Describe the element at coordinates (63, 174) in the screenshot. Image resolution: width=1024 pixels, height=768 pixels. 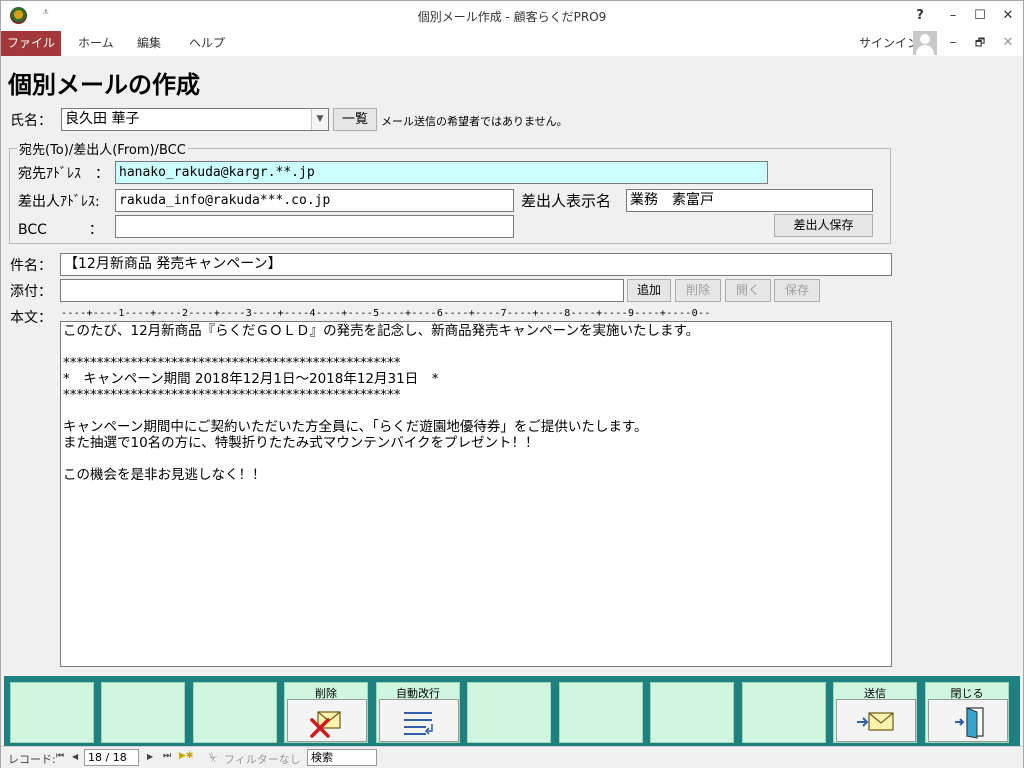
I see `to-label: 宛先ｱﾄﾞﾚｽ ：` at that location.